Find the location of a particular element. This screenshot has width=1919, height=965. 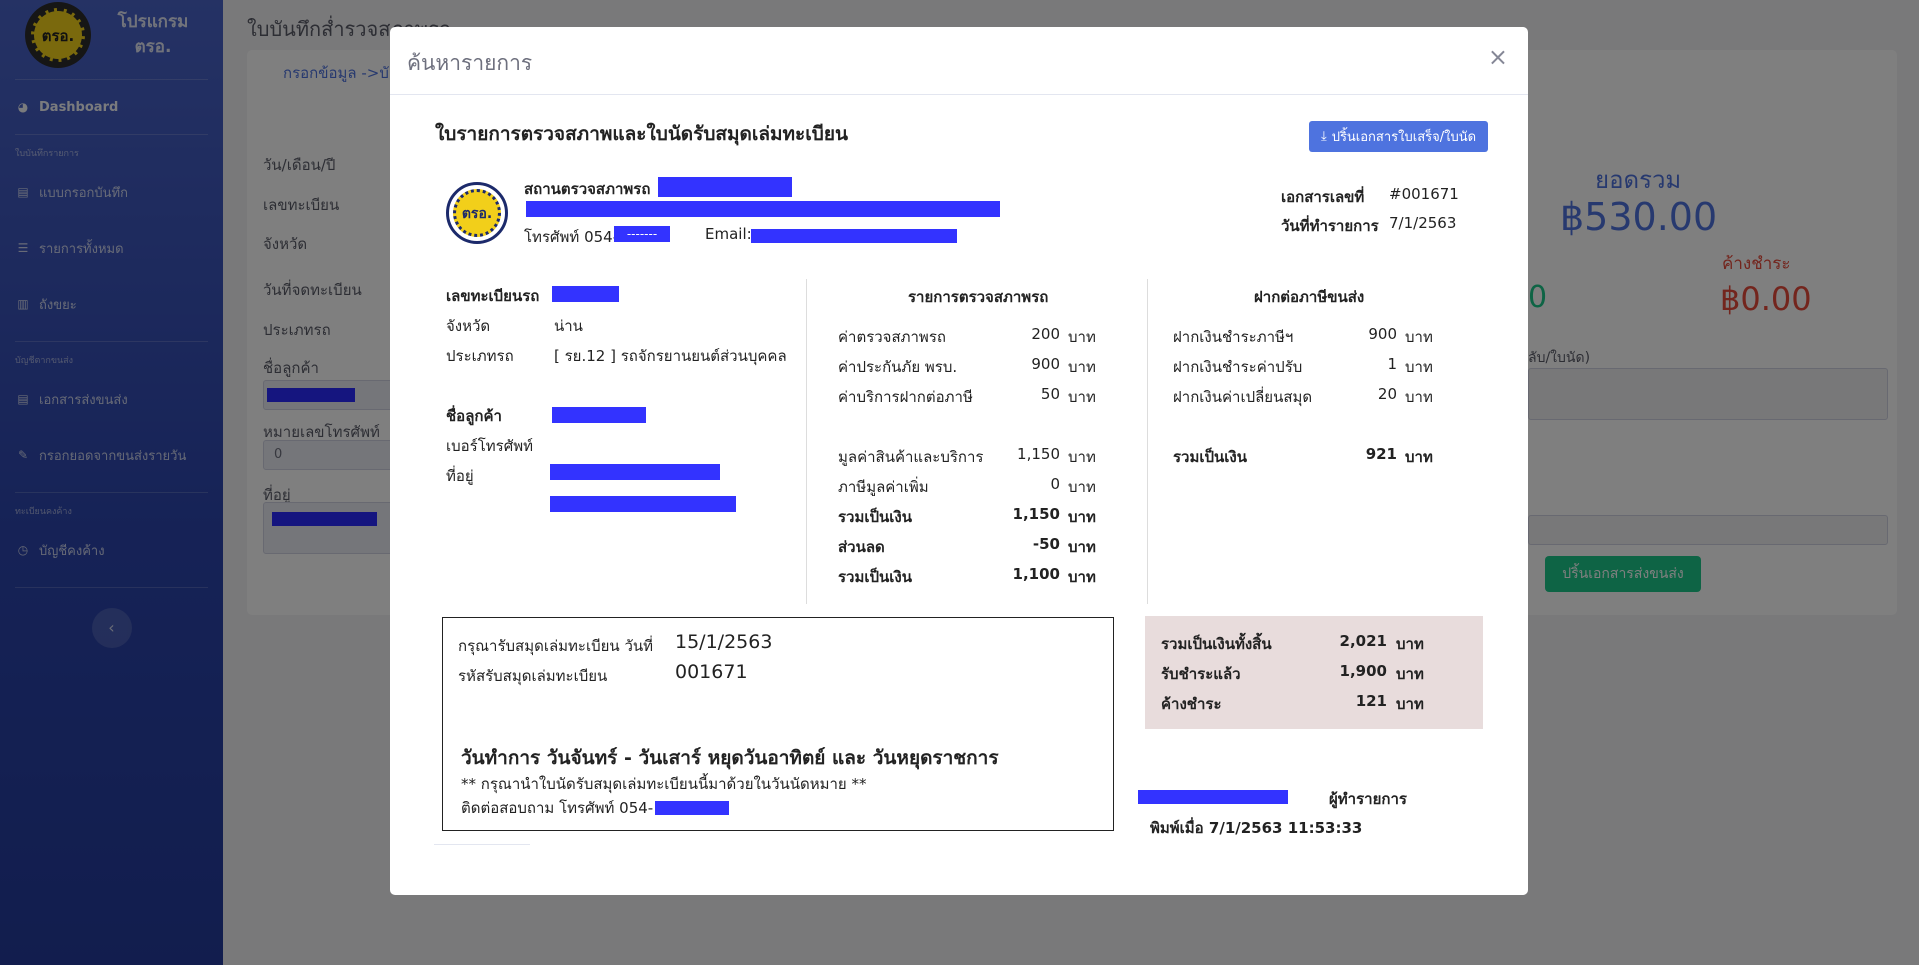

inspection-item-label: ค่าบริการฝากต่อภาษี is located at coordinates (905, 397).